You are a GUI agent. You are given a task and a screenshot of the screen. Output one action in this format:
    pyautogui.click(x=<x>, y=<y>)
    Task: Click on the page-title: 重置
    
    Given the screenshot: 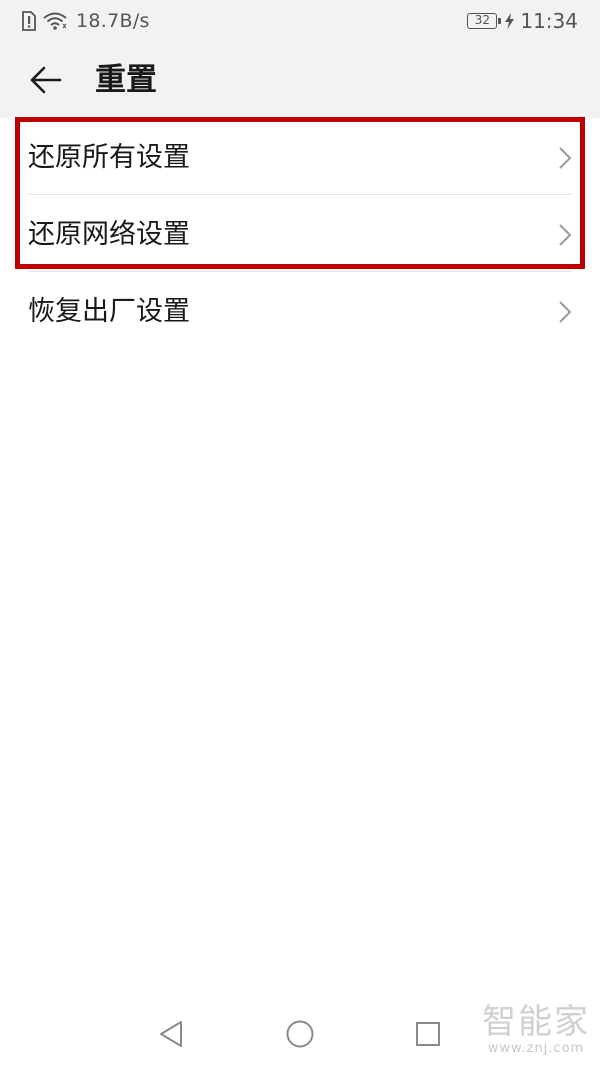 What is the action you would take?
    pyautogui.click(x=126, y=80)
    